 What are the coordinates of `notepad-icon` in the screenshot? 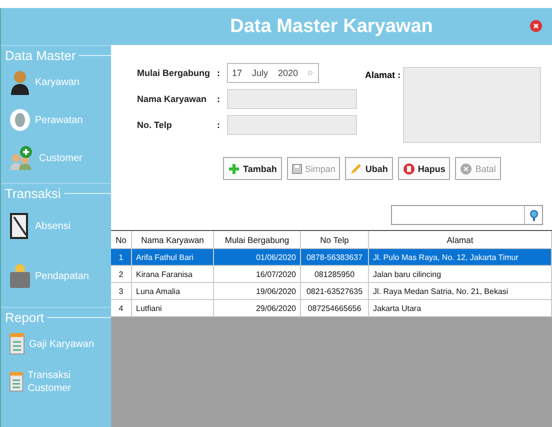 It's located at (20, 226).